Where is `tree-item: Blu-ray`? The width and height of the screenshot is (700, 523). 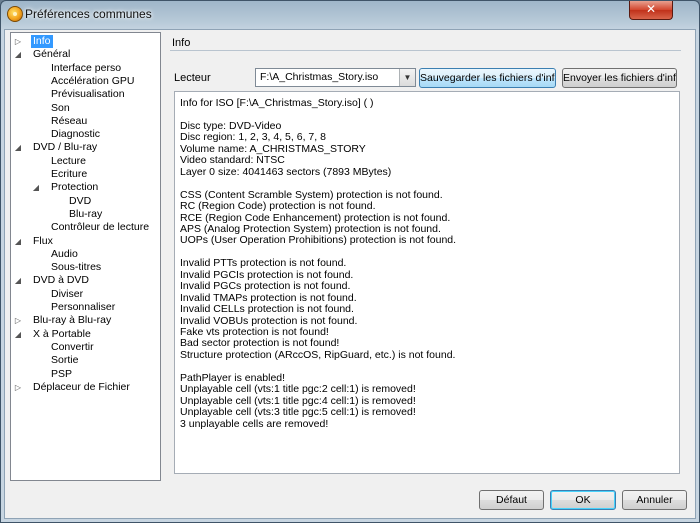 tree-item: Blu-ray is located at coordinates (85, 214).